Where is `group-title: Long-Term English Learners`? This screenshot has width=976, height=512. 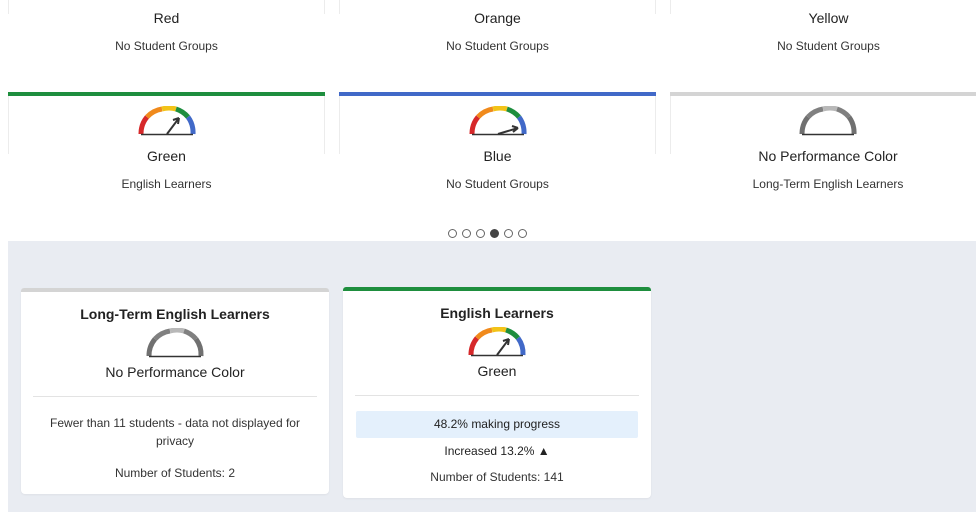 group-title: Long-Term English Learners is located at coordinates (175, 314).